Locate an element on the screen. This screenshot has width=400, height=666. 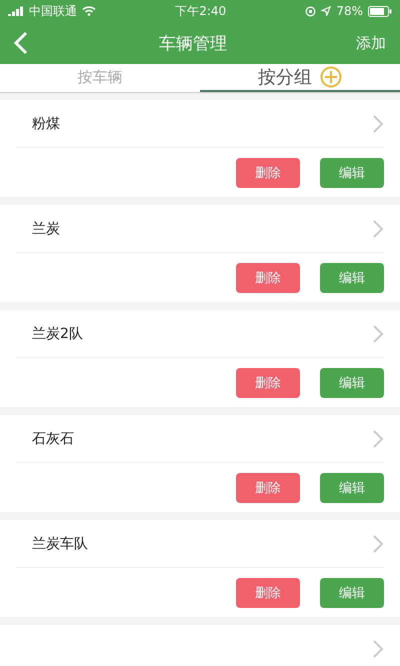
lock-rotation-icon is located at coordinates (310, 11).